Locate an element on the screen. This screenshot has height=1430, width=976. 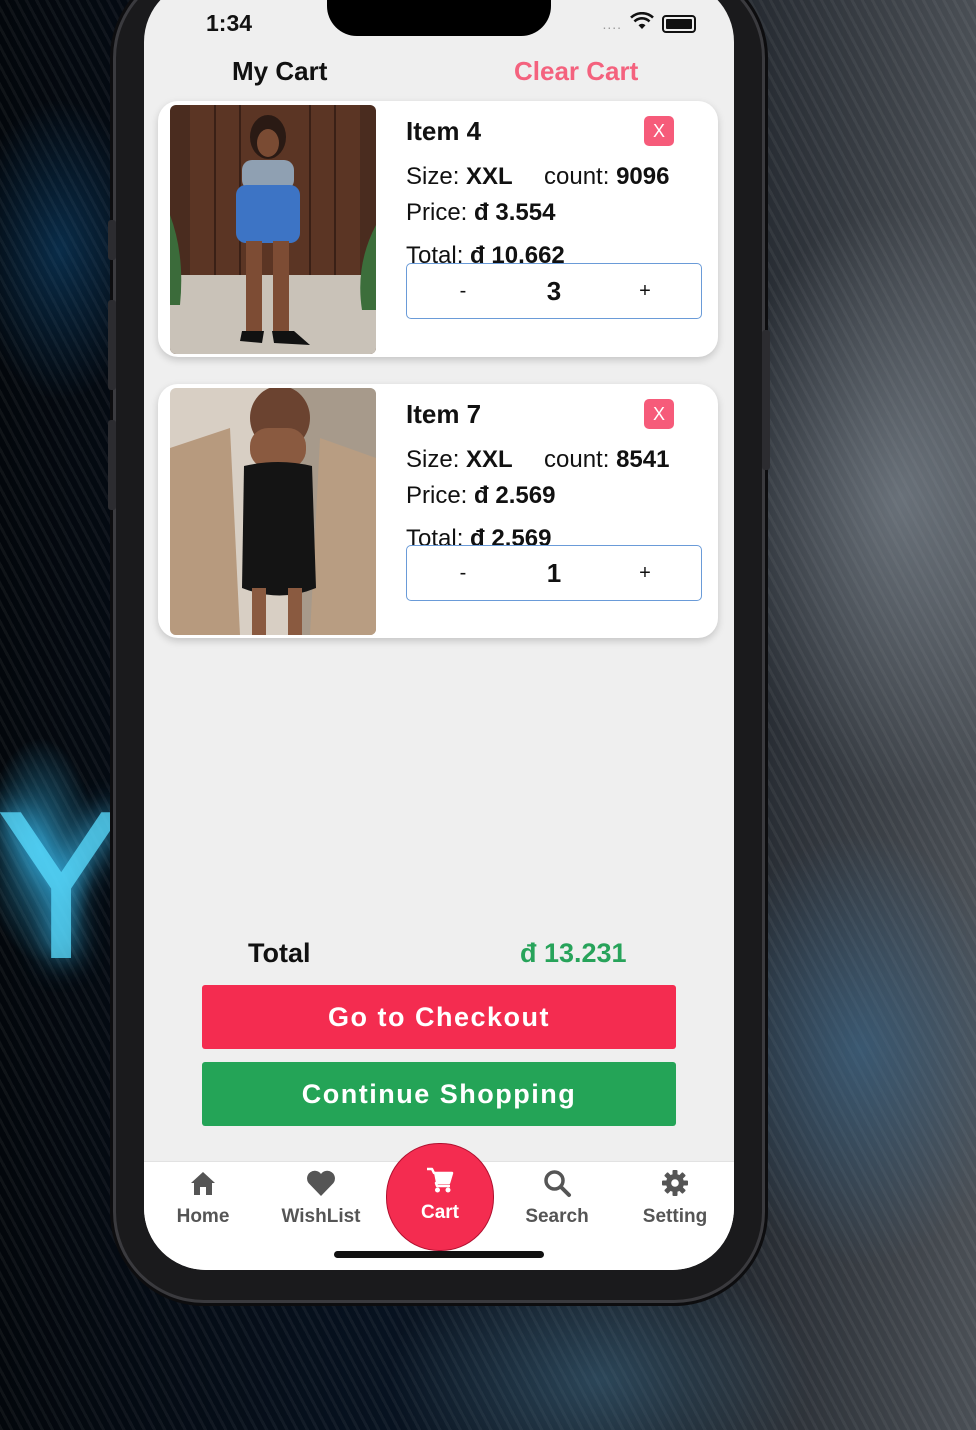
status-time: 1:34 is located at coordinates (229, 23).